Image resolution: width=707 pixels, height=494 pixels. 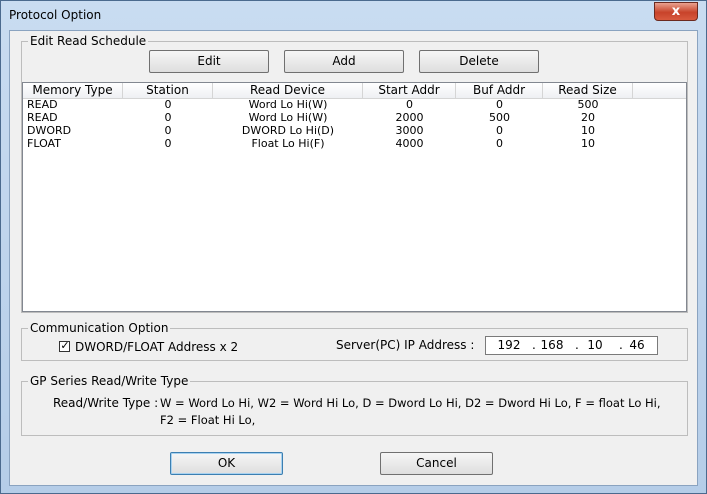 I want to click on edit-button: Edit, so click(x=209, y=61).